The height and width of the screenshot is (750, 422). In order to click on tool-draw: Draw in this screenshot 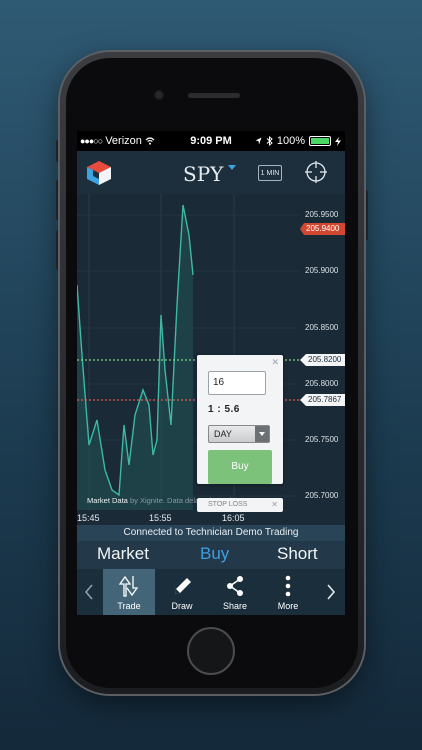, I will do `click(182, 592)`.